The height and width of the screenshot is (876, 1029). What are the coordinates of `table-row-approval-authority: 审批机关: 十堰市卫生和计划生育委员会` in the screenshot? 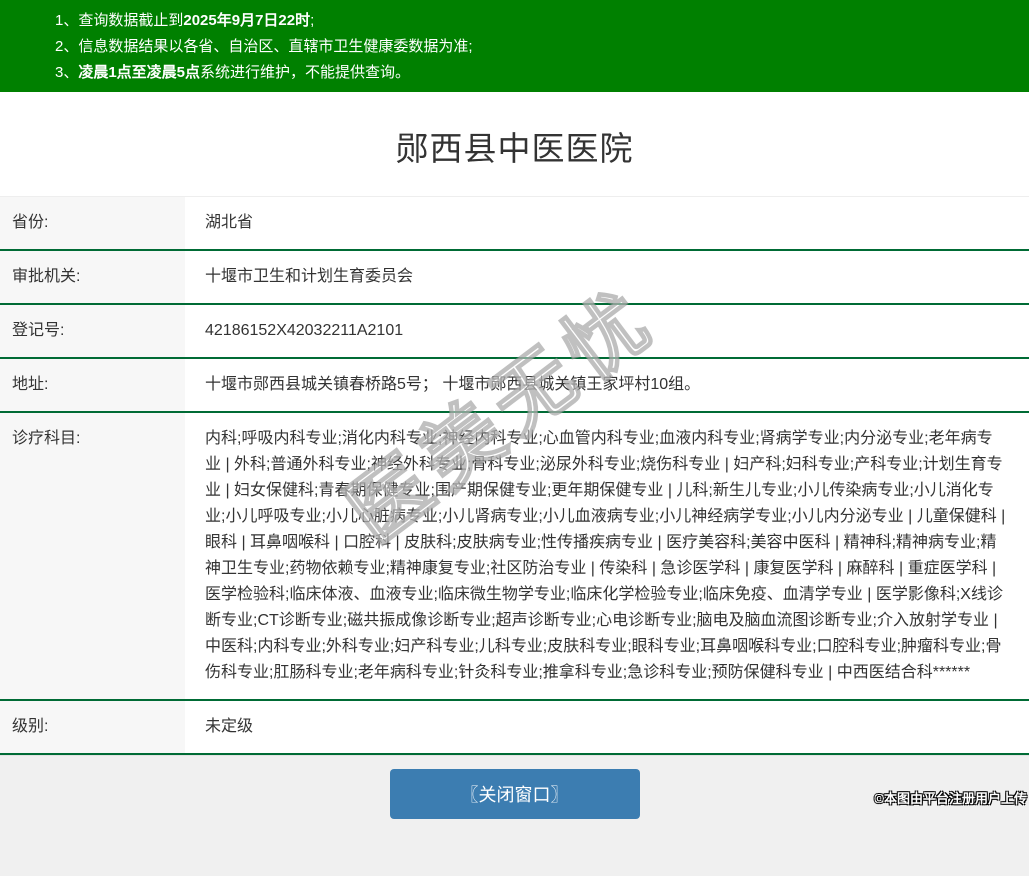 It's located at (514, 277).